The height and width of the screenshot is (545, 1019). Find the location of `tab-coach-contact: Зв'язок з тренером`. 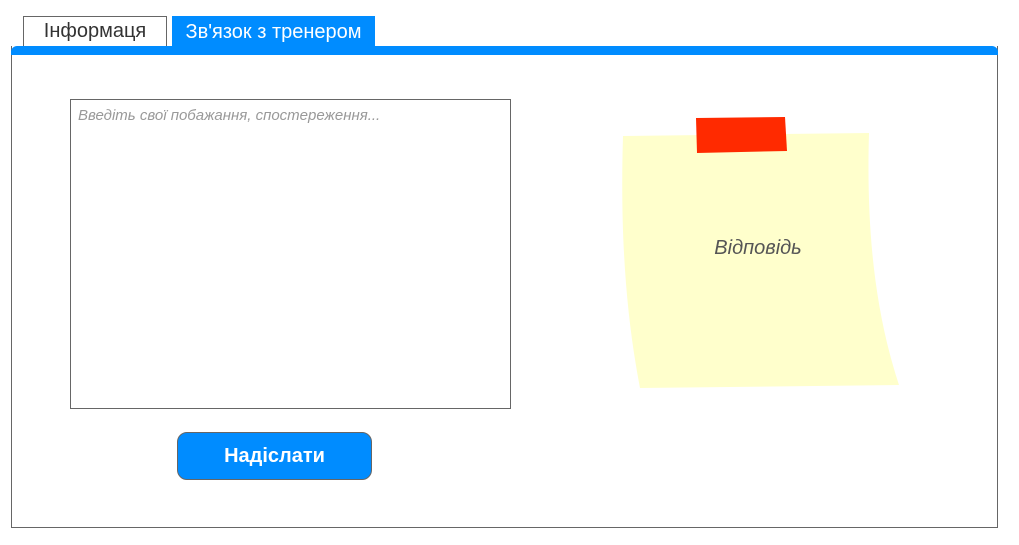

tab-coach-contact: Зв'язок з тренером is located at coordinates (273, 32).